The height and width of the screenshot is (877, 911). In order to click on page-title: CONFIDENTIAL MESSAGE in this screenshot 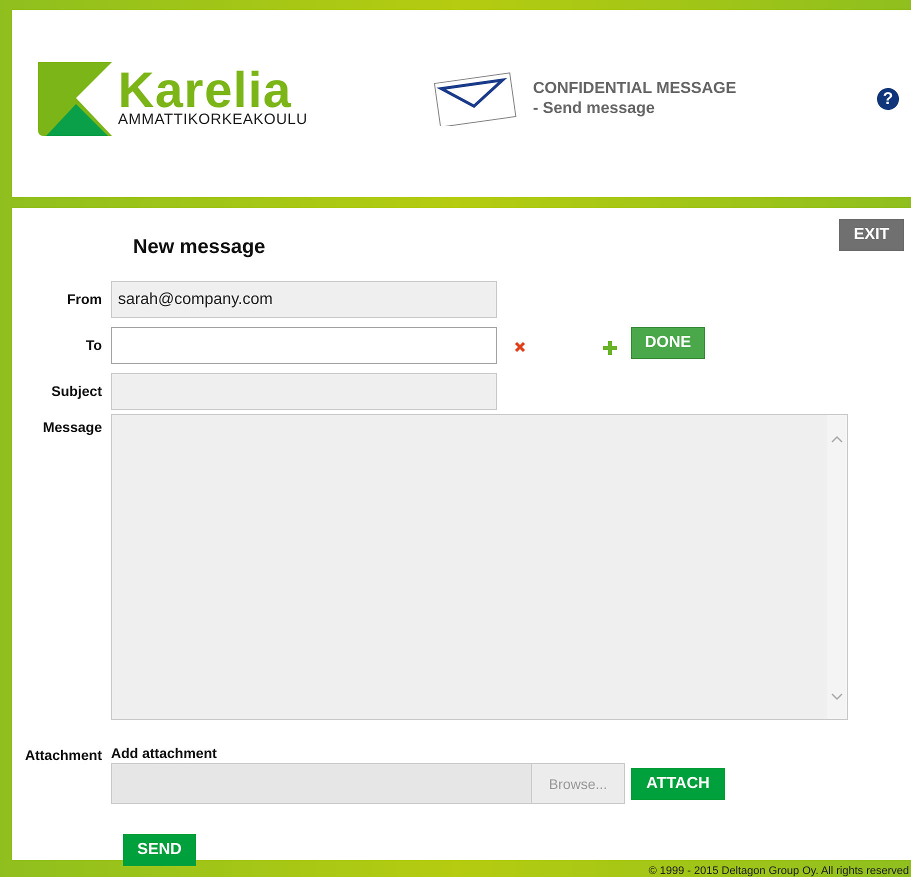, I will do `click(635, 88)`.